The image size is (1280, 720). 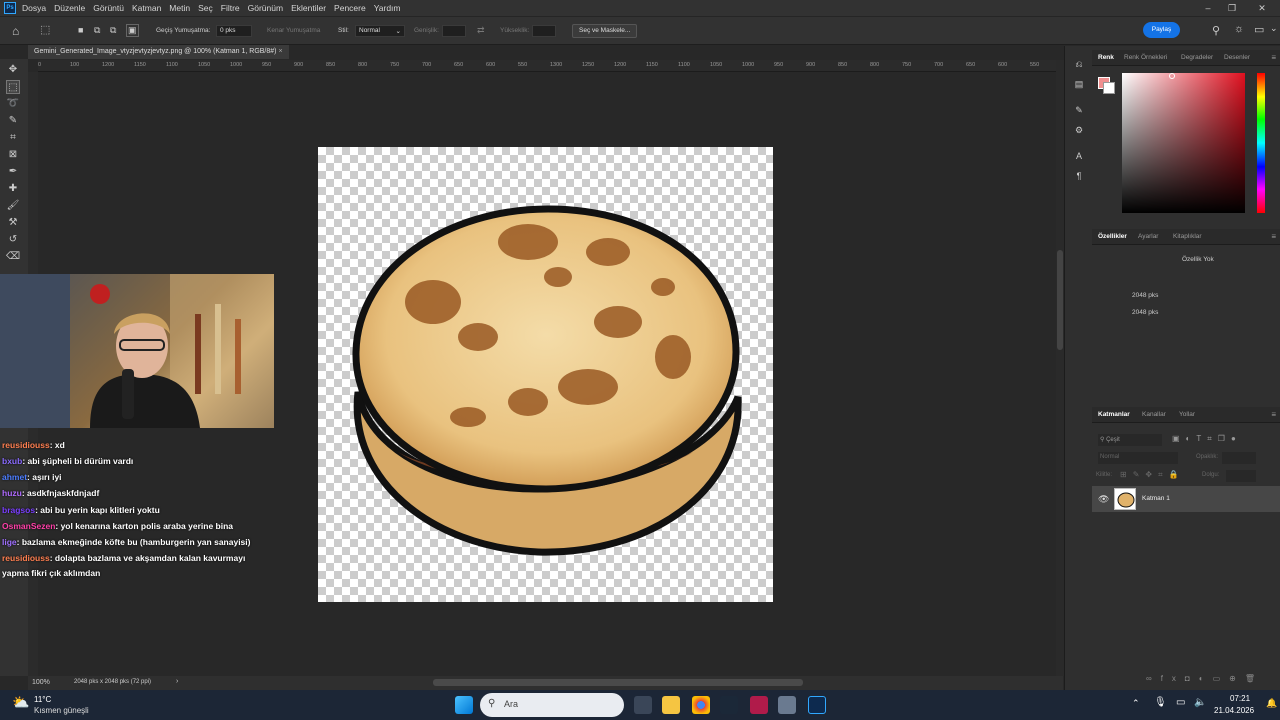 I want to click on tab-yollar: Yollar, so click(x=1187, y=414).